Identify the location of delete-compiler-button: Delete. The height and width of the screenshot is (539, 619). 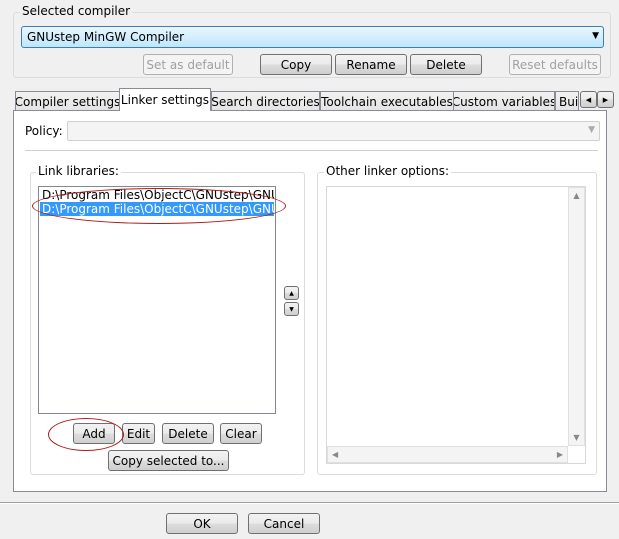
(446, 64).